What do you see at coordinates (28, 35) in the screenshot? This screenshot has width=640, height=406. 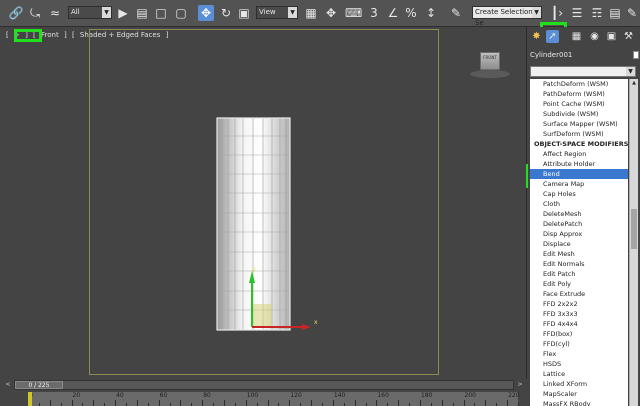 I see `front-view-highlight` at bounding box center [28, 35].